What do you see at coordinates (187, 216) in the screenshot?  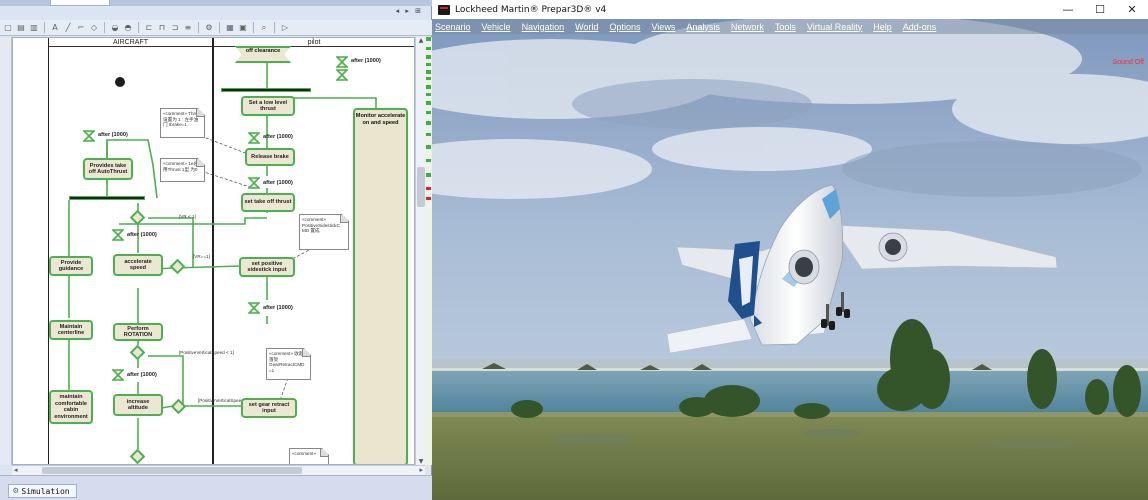 I see `guard-label: [VR < 1]` at bounding box center [187, 216].